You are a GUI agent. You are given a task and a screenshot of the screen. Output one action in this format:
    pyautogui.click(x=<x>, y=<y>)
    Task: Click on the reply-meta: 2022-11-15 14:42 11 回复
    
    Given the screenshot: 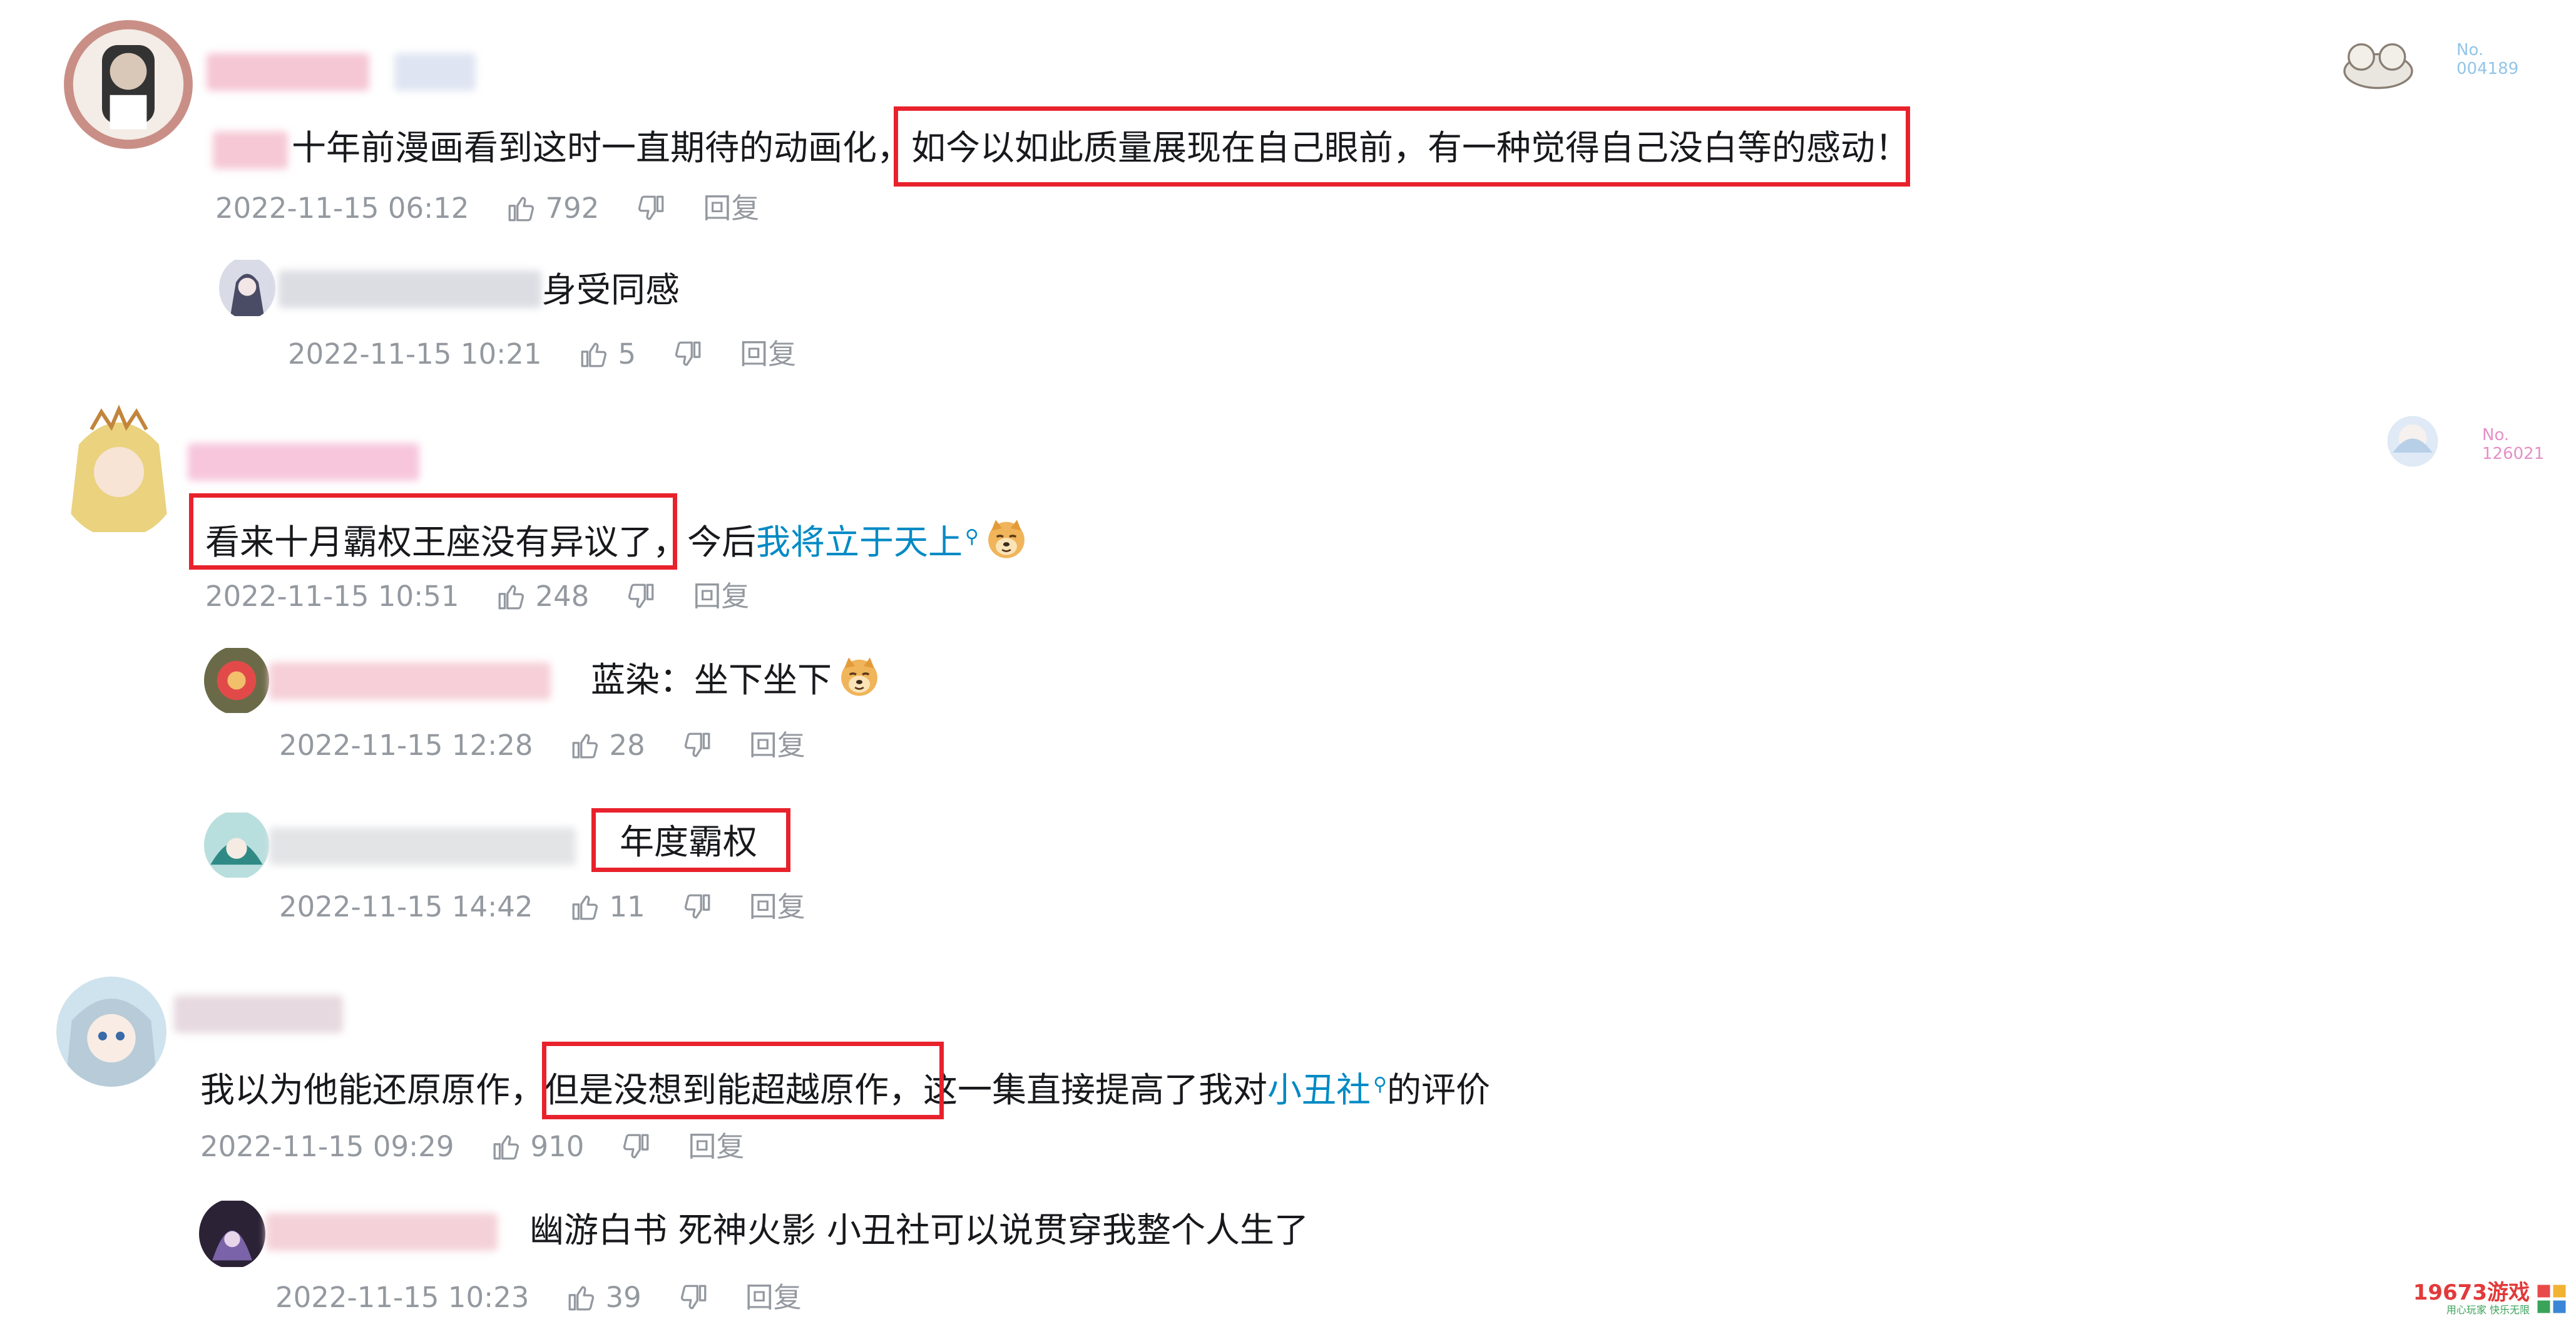 What is the action you would take?
    pyautogui.click(x=542, y=907)
    